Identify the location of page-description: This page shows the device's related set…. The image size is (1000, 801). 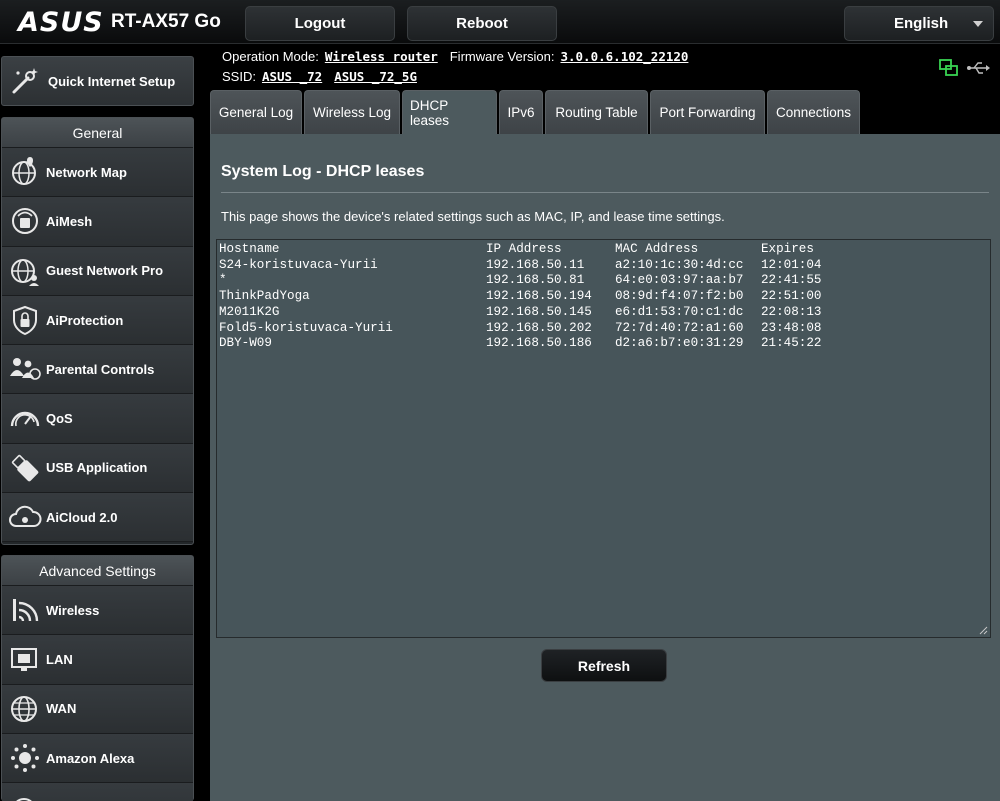
(473, 216).